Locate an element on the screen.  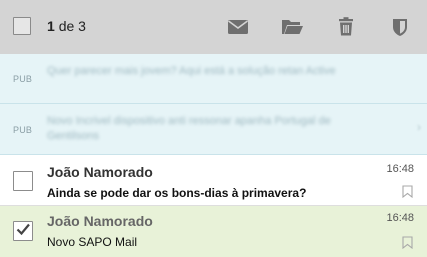
shield-icon is located at coordinates (400, 27).